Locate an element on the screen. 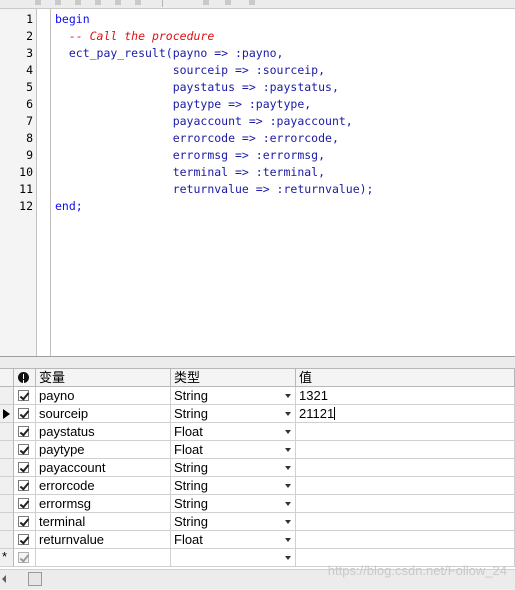 This screenshot has height=590, width=515. table-row: terminal String is located at coordinates (257, 522).